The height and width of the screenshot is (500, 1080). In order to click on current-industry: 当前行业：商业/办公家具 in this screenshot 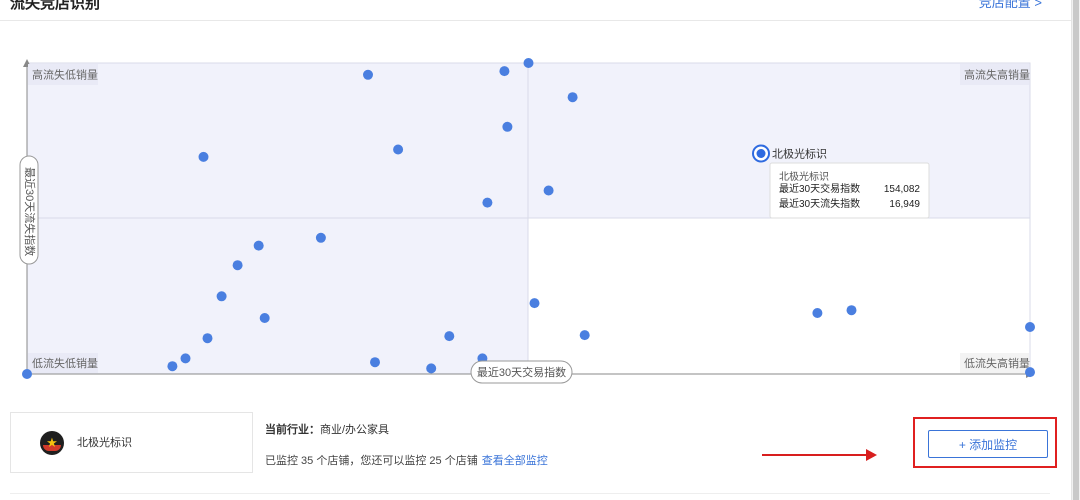, I will do `click(327, 429)`.